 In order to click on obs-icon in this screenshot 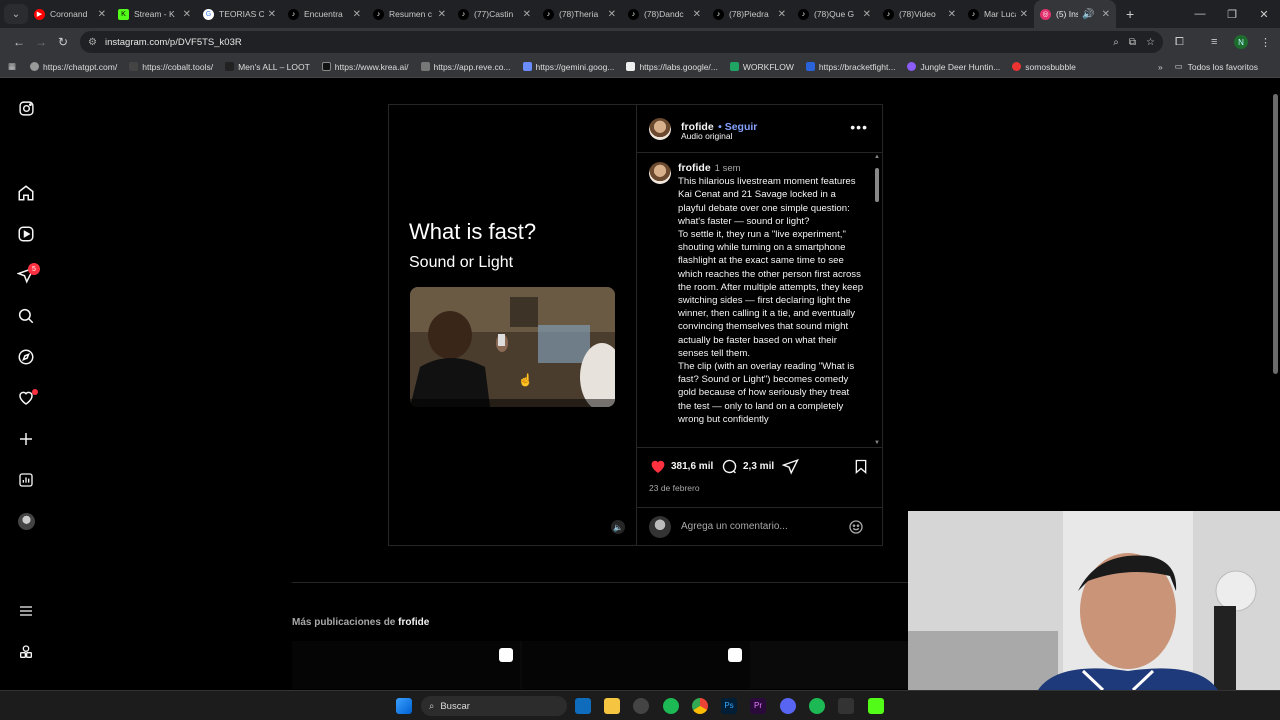, I will do `click(641, 706)`.